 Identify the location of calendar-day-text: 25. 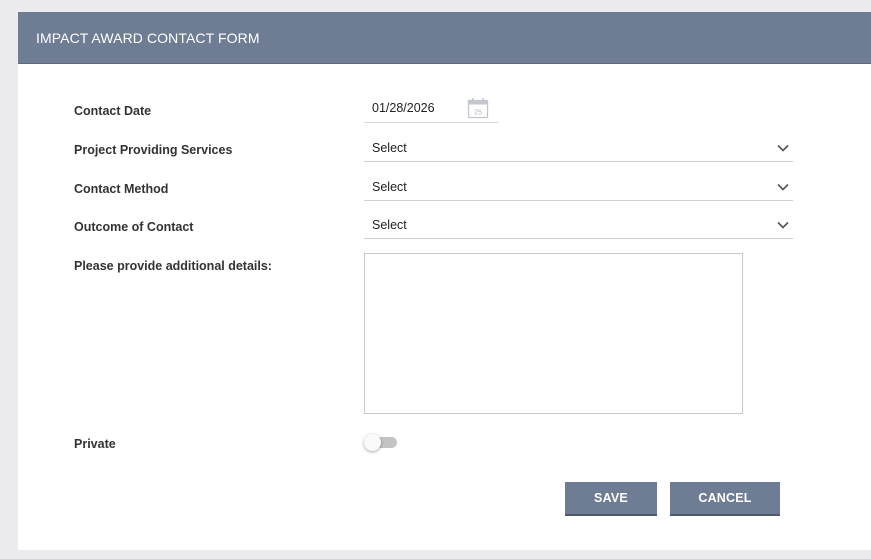
(478, 113).